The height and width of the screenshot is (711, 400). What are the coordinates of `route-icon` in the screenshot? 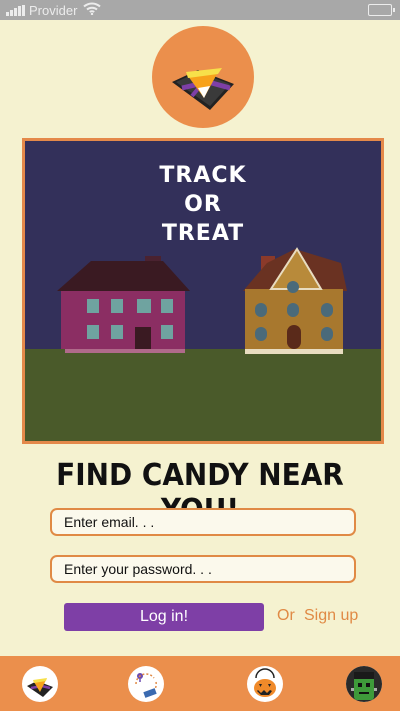 It's located at (146, 685).